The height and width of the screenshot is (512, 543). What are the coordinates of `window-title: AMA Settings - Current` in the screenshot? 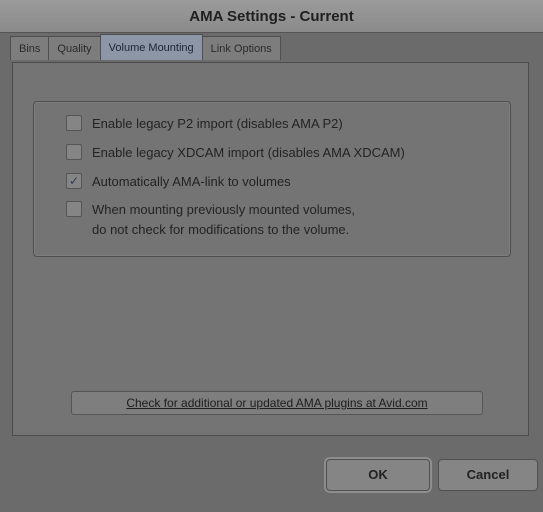 It's located at (271, 16).